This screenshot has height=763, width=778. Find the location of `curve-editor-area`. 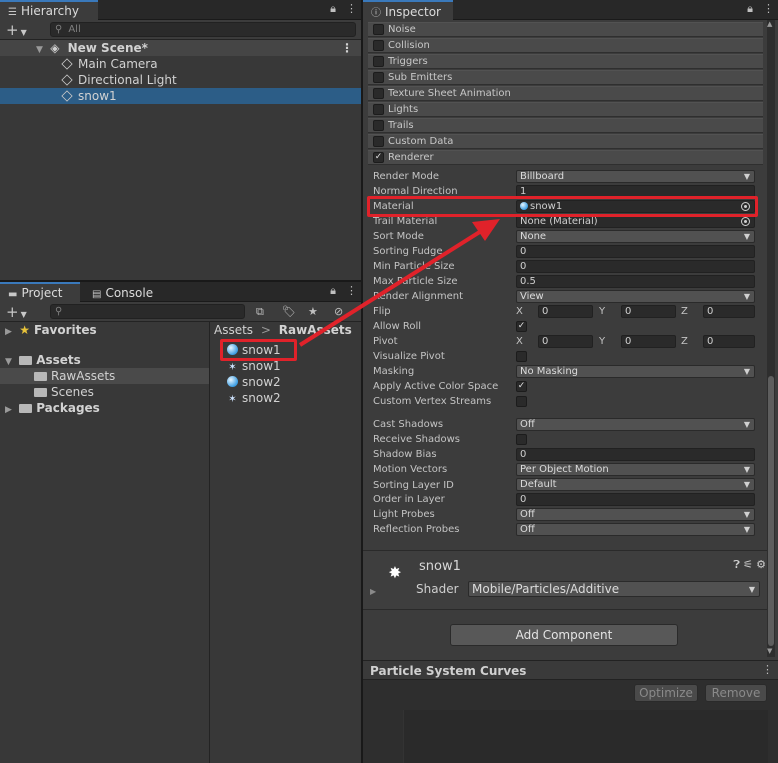

curve-editor-area is located at coordinates (585, 736).